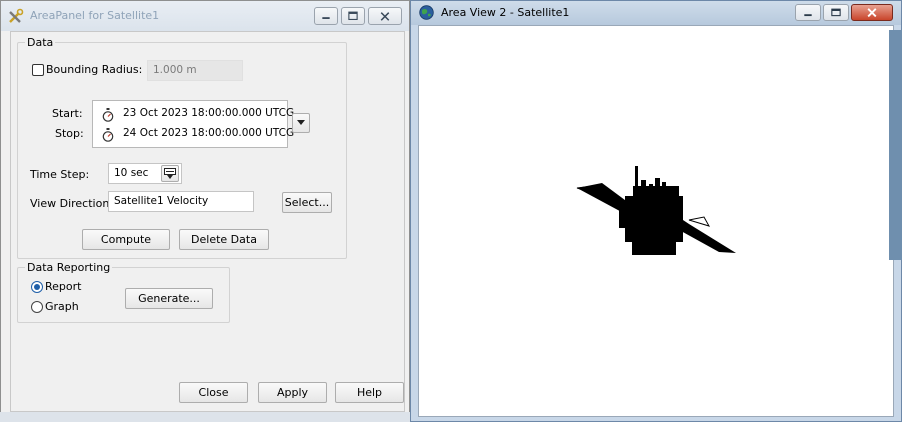 The image size is (902, 422). Describe the element at coordinates (94, 69) in the screenshot. I see `bounding-radius-label: Bounding Radius:` at that location.